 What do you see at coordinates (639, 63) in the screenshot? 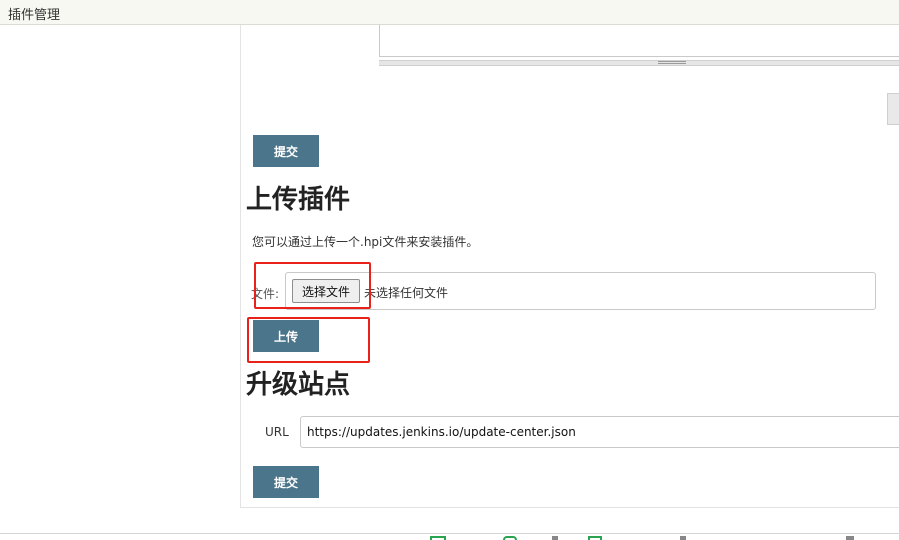
I see `textarea-resize-handle` at bounding box center [639, 63].